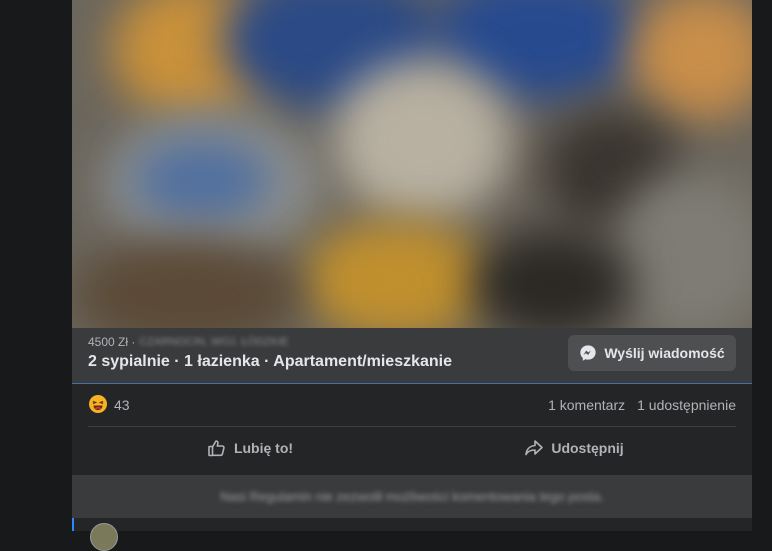 The image size is (772, 551). What do you see at coordinates (104, 537) in the screenshot?
I see `avatar` at bounding box center [104, 537].